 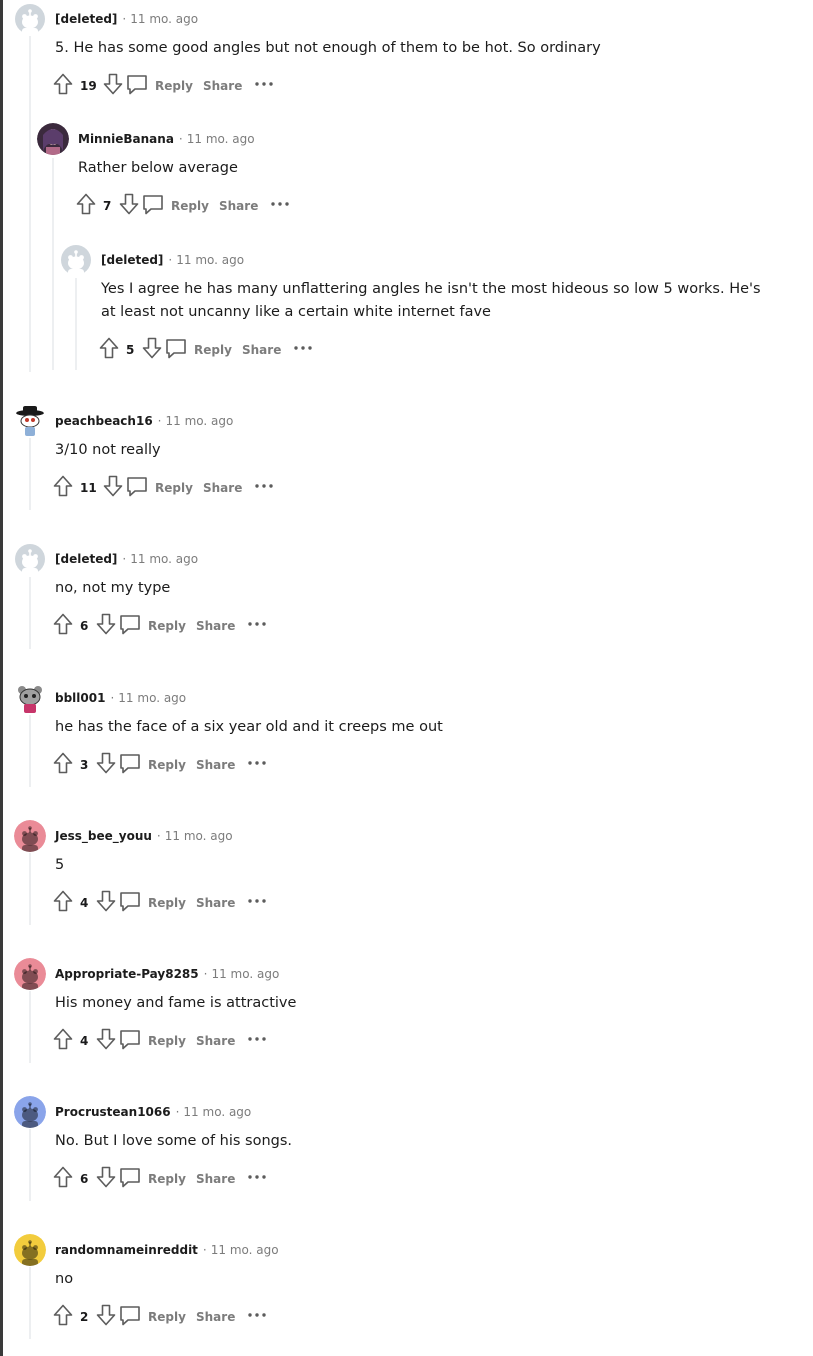 What do you see at coordinates (103, 836) in the screenshot?
I see `author-name: Jess_bee_youu` at bounding box center [103, 836].